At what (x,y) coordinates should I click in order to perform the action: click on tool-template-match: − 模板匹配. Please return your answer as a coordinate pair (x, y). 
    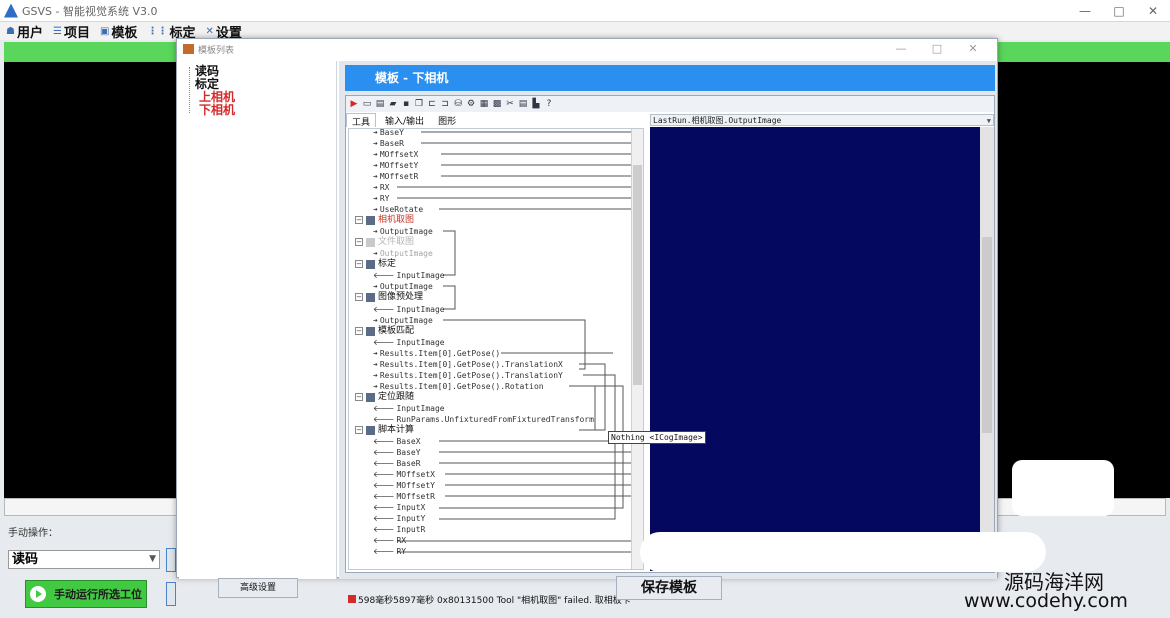
    Looking at the image, I should click on (384, 331).